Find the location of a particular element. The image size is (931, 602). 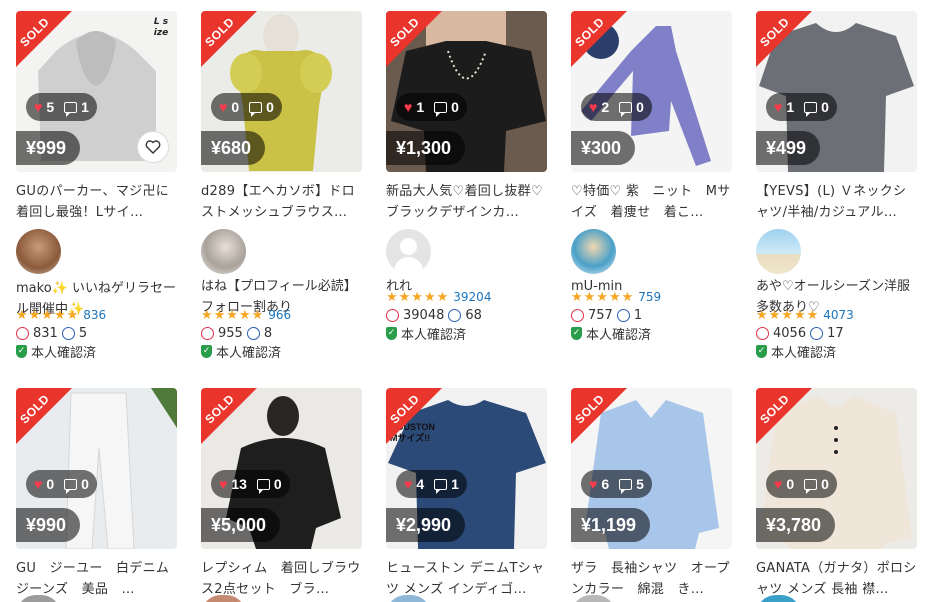

comment-count: 5 is located at coordinates (640, 484).